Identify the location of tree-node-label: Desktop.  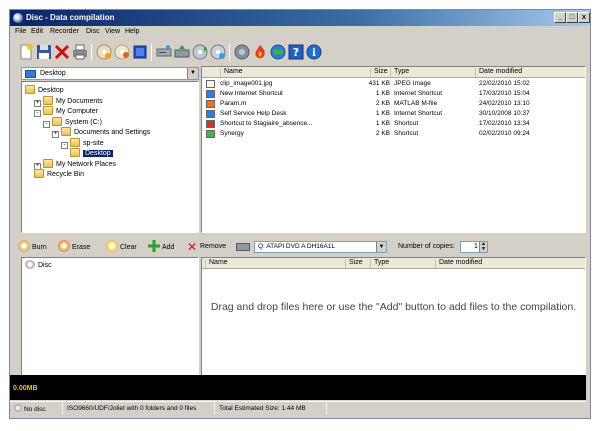
(98, 153).